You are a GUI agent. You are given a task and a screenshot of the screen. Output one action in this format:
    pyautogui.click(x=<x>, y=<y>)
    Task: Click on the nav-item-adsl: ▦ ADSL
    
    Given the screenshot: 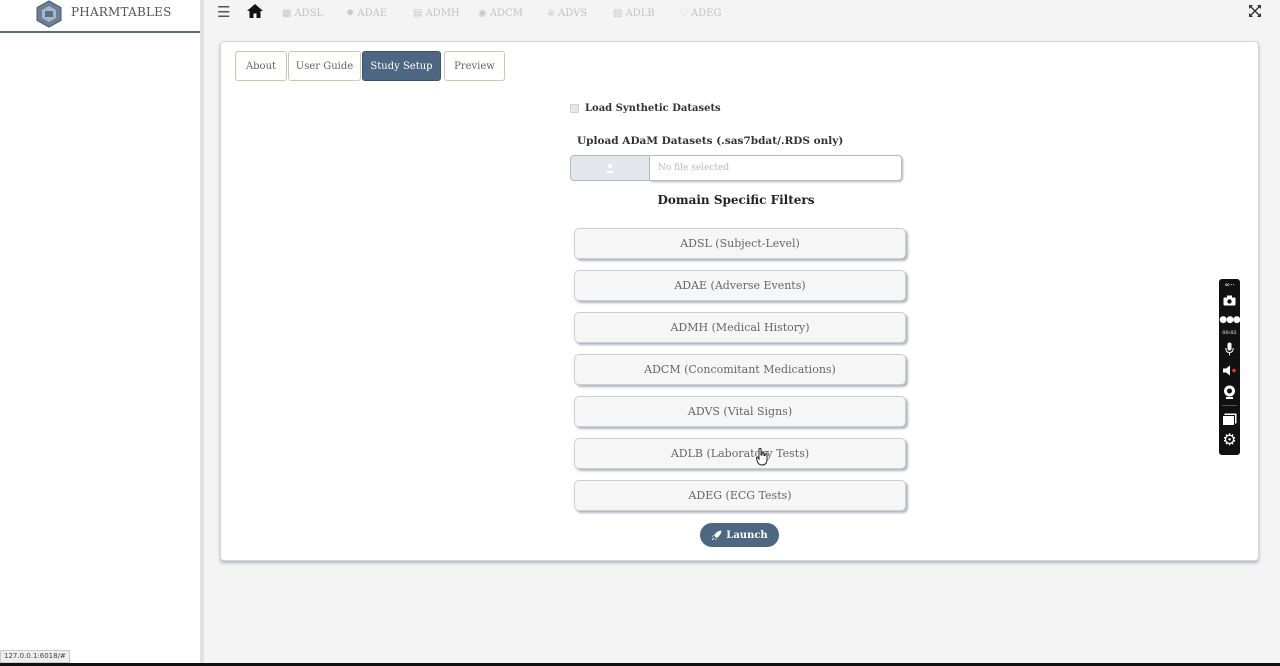 What is the action you would take?
    pyautogui.click(x=302, y=13)
    